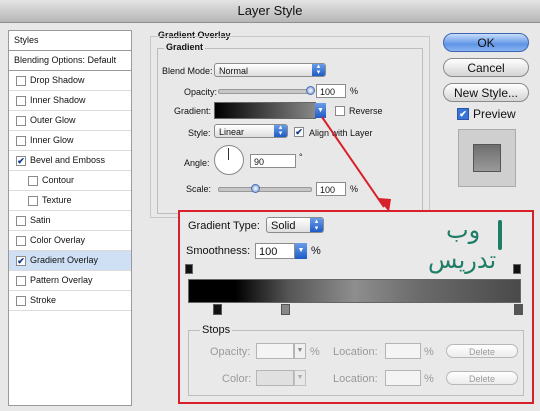 The image size is (540, 411). I want to click on stop-opacity-label: Opacity:, so click(230, 352).